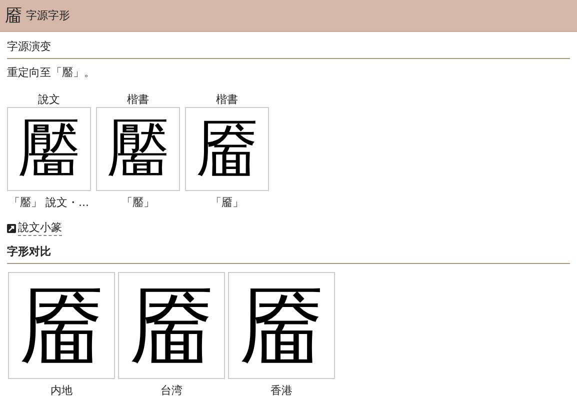 Image resolution: width=577 pixels, height=407 pixels. What do you see at coordinates (49, 99) in the screenshot?
I see `script-label: 說文` at bounding box center [49, 99].